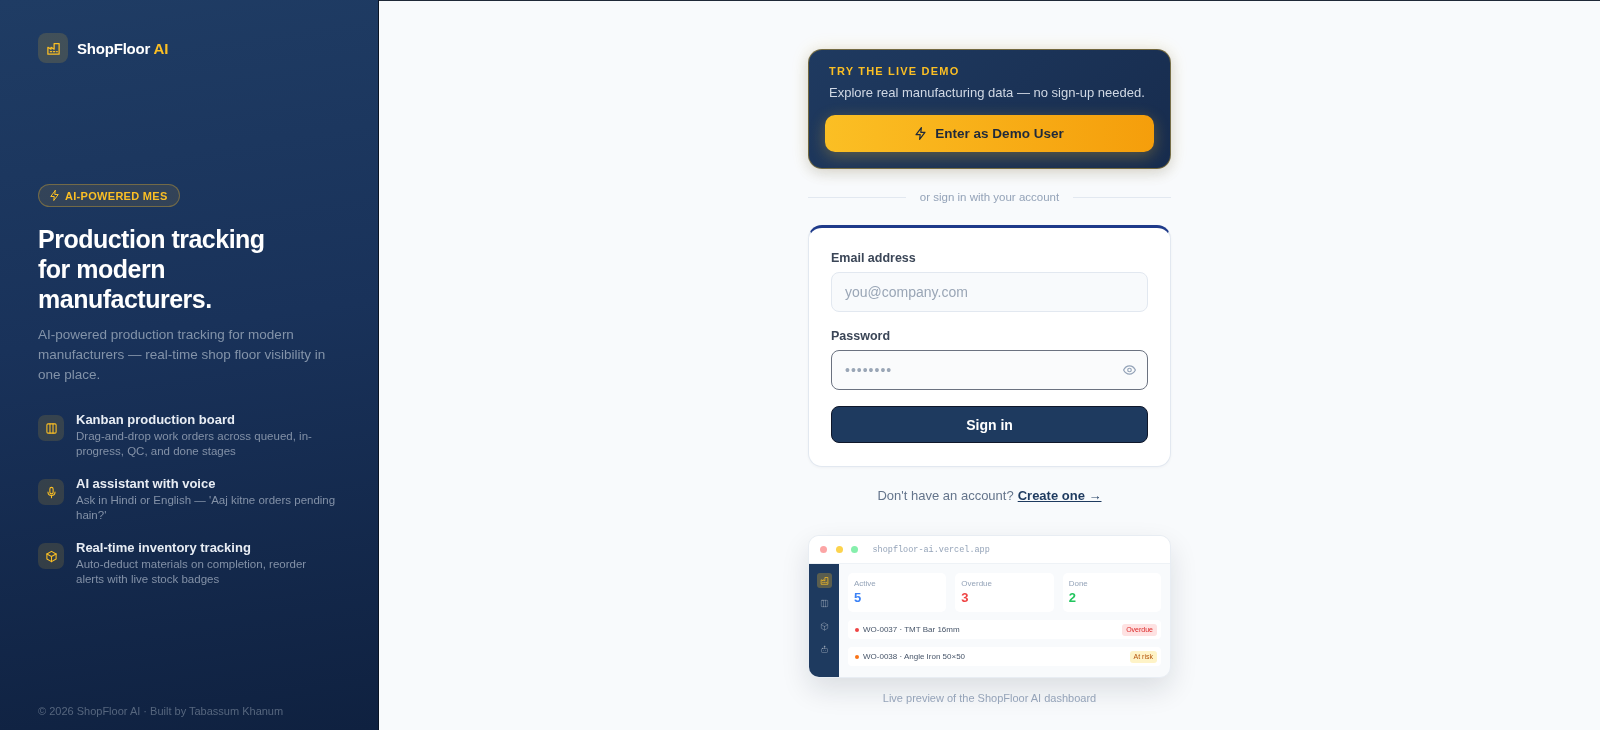 The width and height of the screenshot is (1600, 730). I want to click on eye-icon, so click(1129, 370).